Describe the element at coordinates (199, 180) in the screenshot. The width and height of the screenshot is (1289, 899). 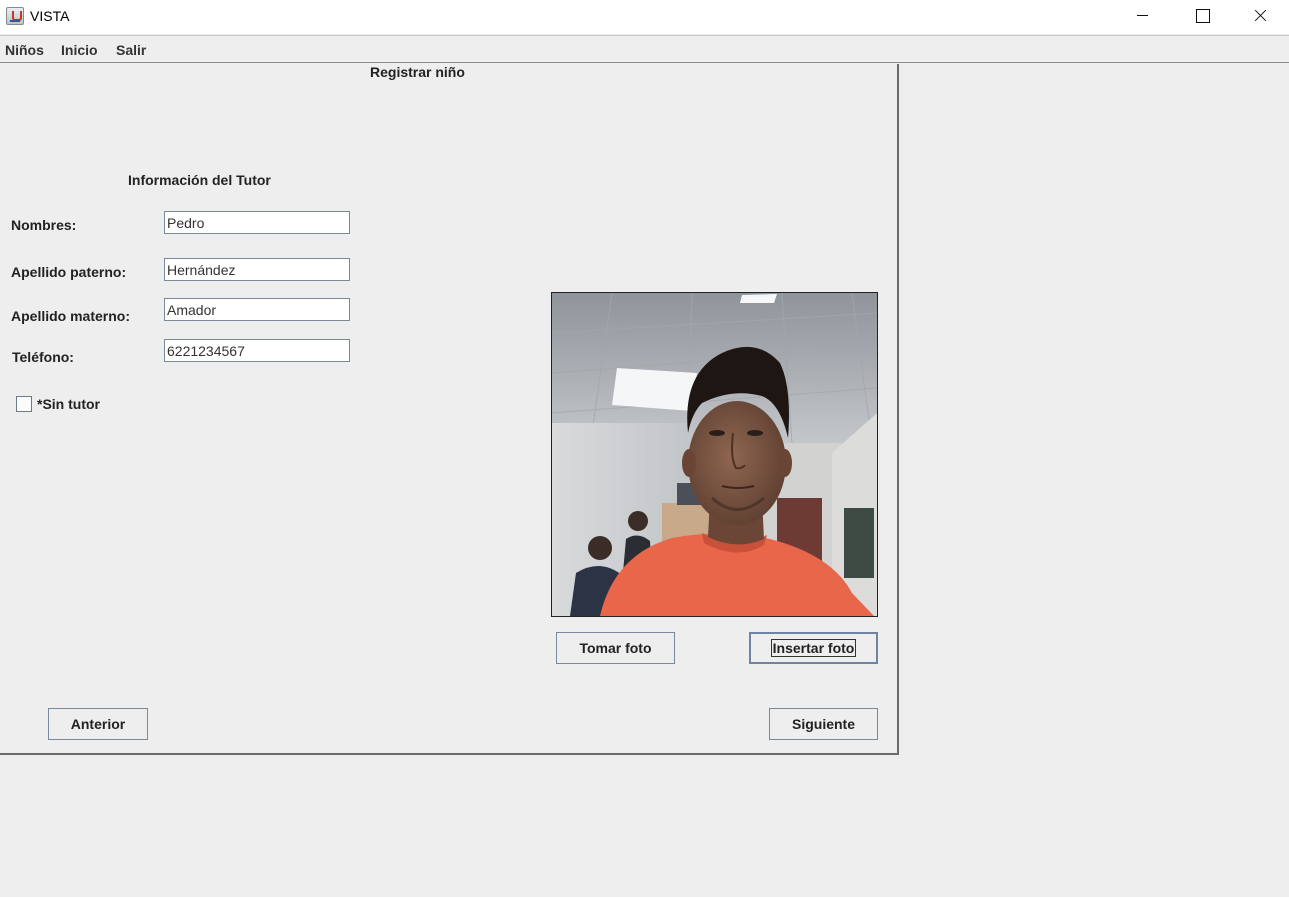
I see `section-title: Información del Tutor` at that location.